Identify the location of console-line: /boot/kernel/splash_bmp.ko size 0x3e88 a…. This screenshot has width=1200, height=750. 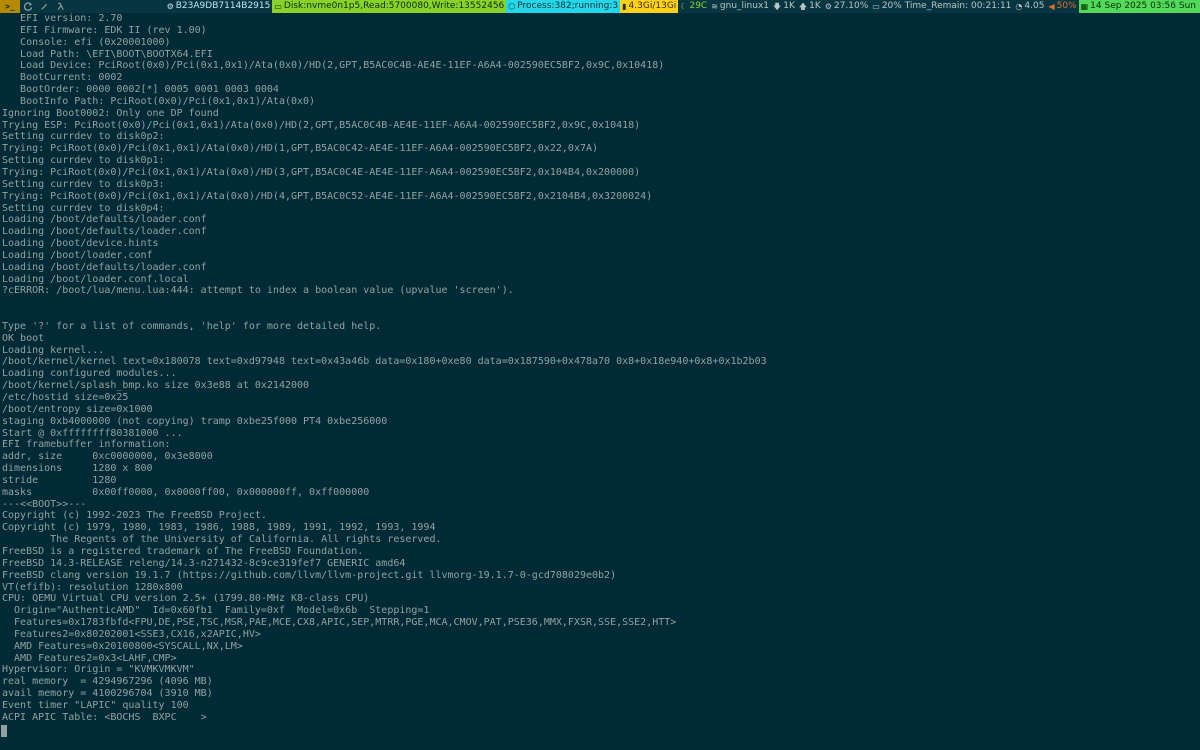
(156, 386).